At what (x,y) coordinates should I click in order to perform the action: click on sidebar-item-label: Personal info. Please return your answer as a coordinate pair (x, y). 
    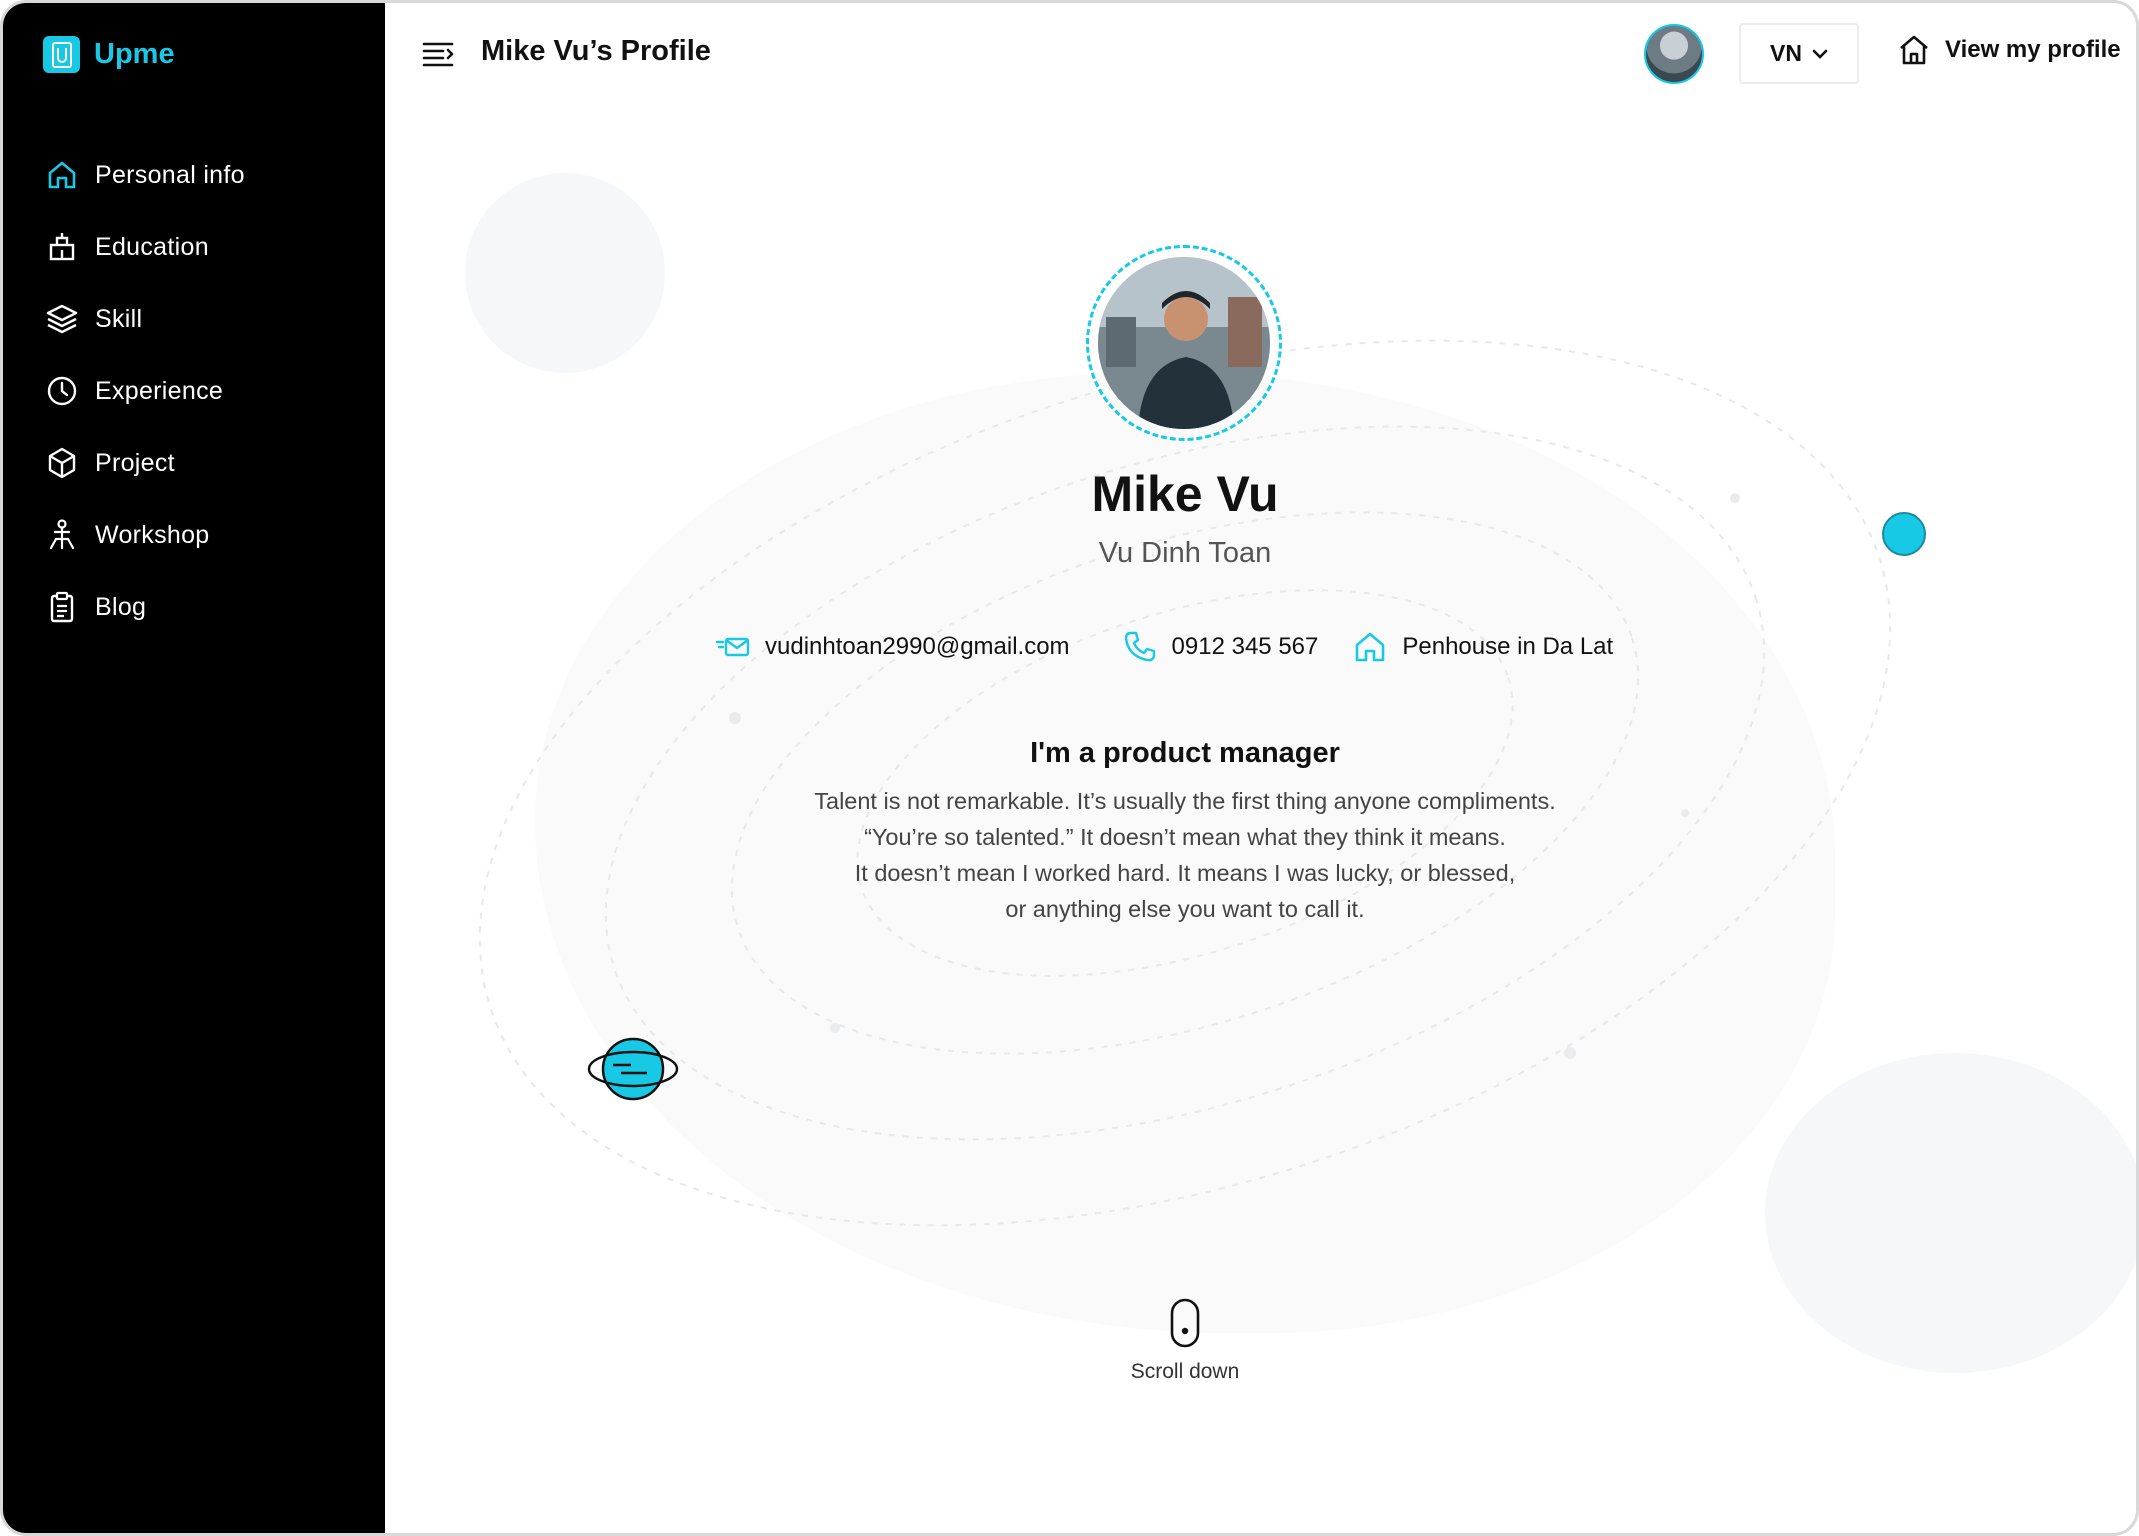
    Looking at the image, I should click on (170, 174).